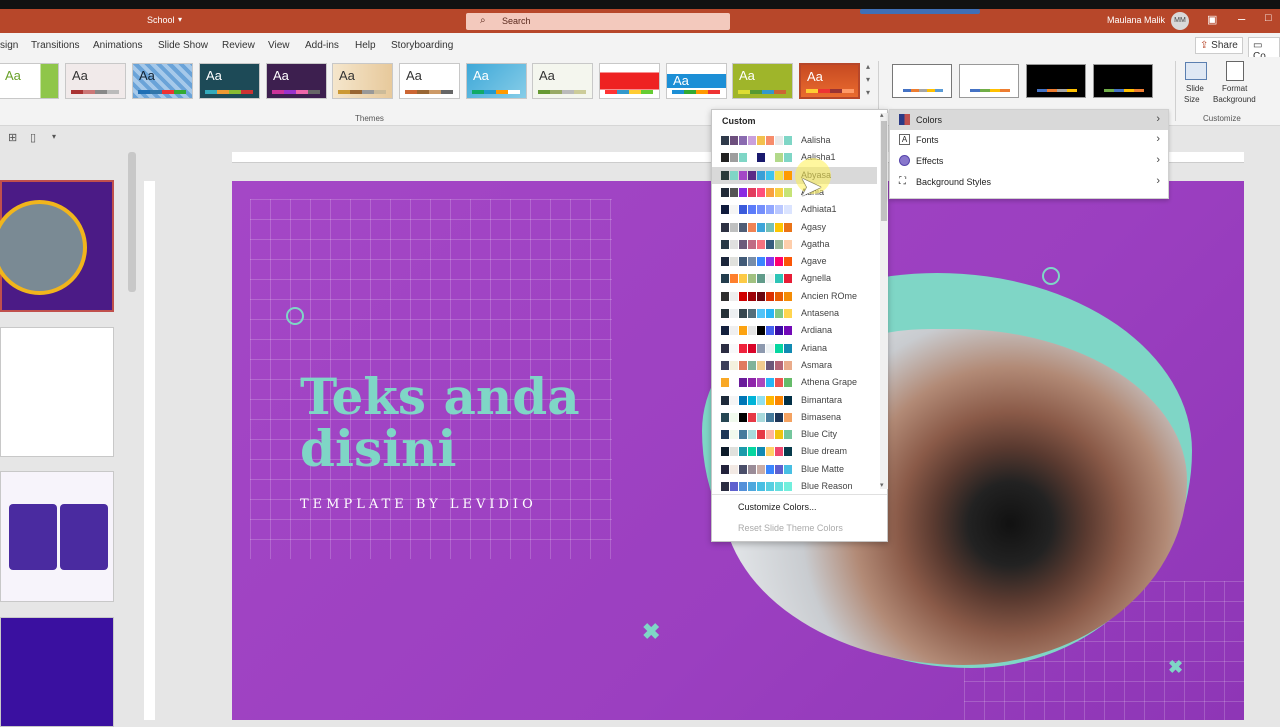 Image resolution: width=1280 pixels, height=727 pixels. I want to click on color-scheme-item: Antasena, so click(794, 313).